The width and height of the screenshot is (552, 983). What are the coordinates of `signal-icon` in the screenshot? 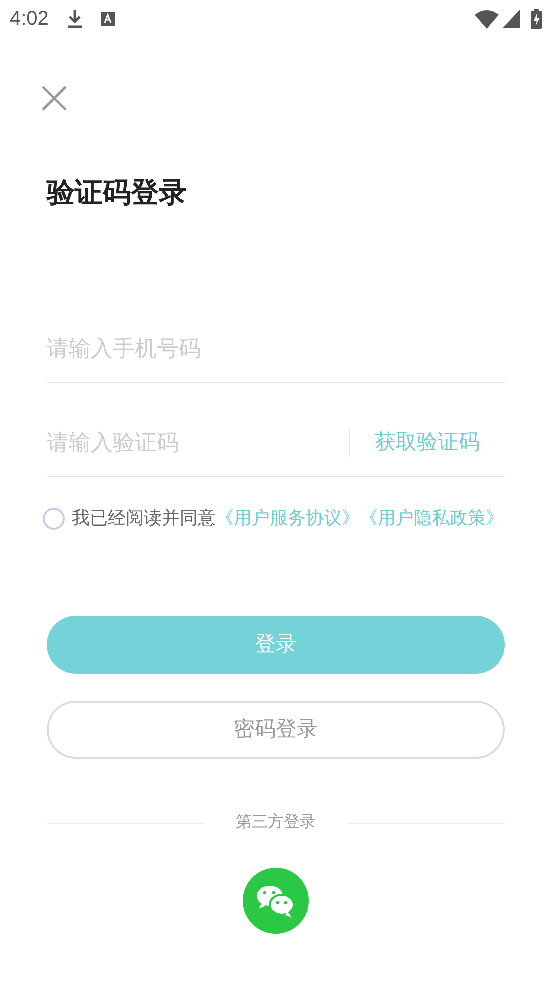 It's located at (511, 19).